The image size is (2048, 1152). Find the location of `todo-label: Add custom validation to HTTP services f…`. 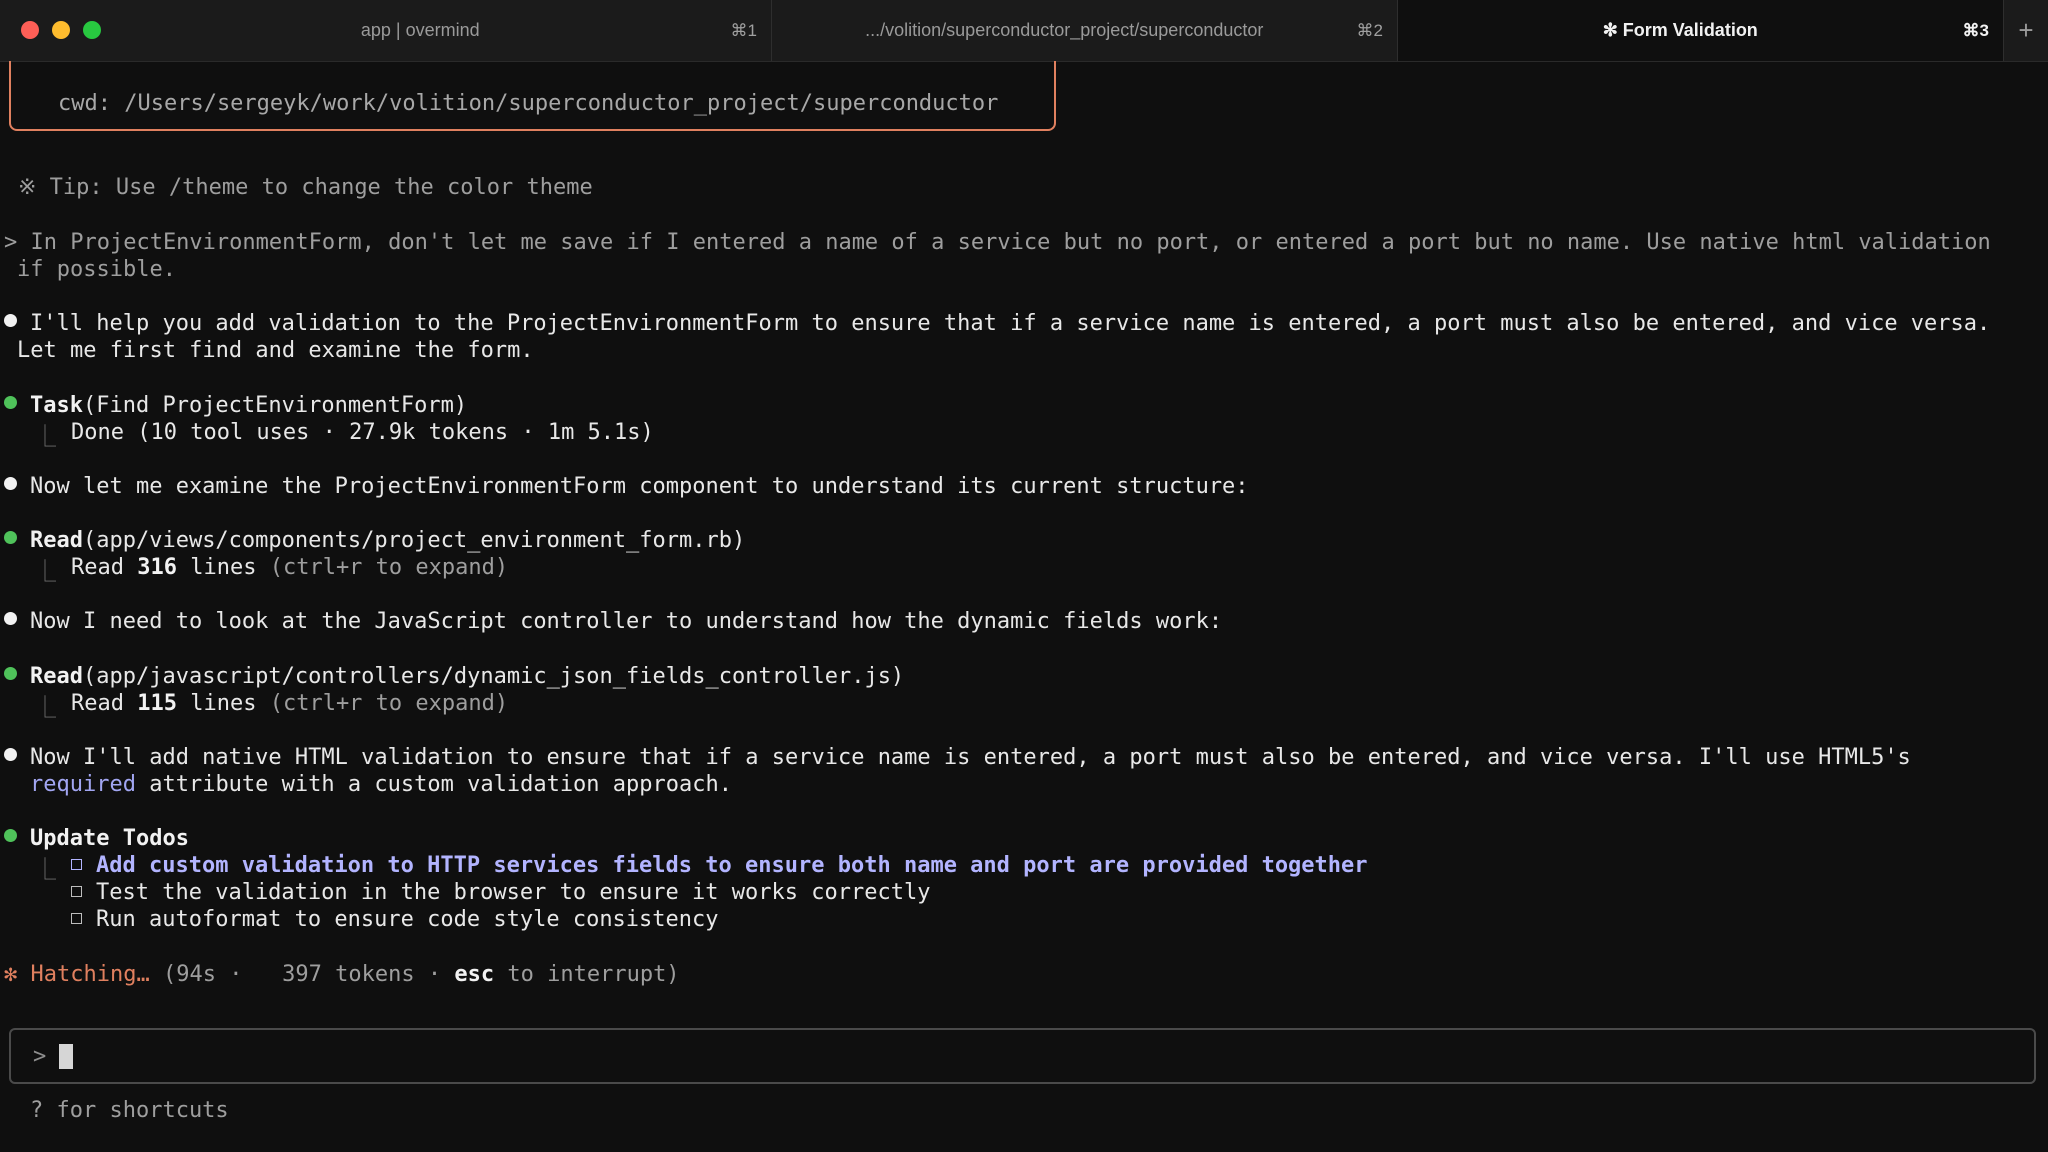

todo-label: Add custom validation to HTTP services f… is located at coordinates (732, 865).